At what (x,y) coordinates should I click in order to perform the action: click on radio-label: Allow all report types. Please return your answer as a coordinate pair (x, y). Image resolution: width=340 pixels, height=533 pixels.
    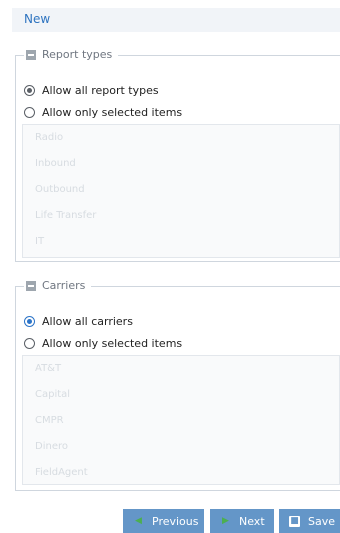
    Looking at the image, I should click on (100, 90).